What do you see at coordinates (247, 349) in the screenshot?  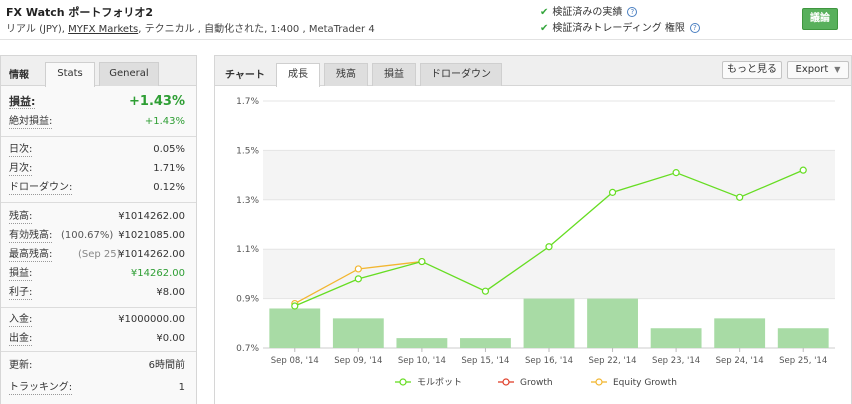 I see `y-tick-label: 0.7%` at bounding box center [247, 349].